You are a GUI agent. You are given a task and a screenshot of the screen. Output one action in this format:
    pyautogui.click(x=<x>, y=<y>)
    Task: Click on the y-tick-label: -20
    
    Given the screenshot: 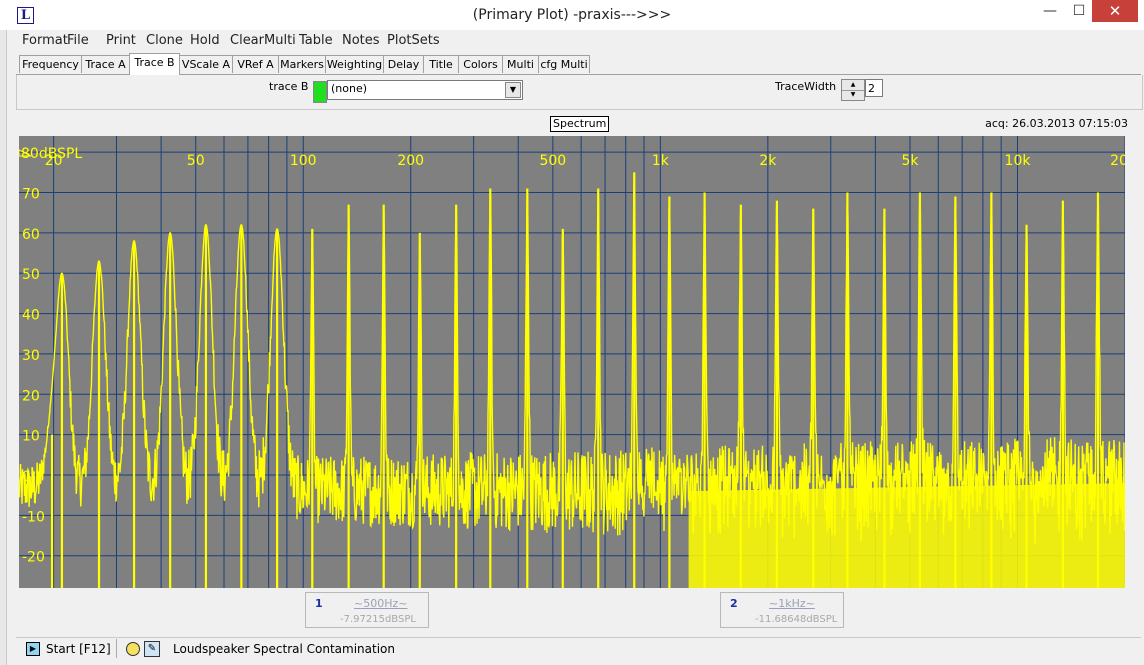 What is the action you would take?
    pyautogui.click(x=33, y=558)
    